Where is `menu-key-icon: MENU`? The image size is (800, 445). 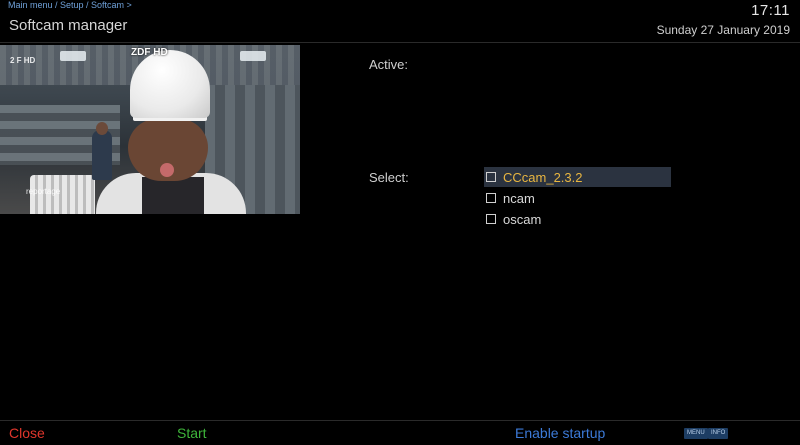
menu-key-icon: MENU is located at coordinates (696, 433).